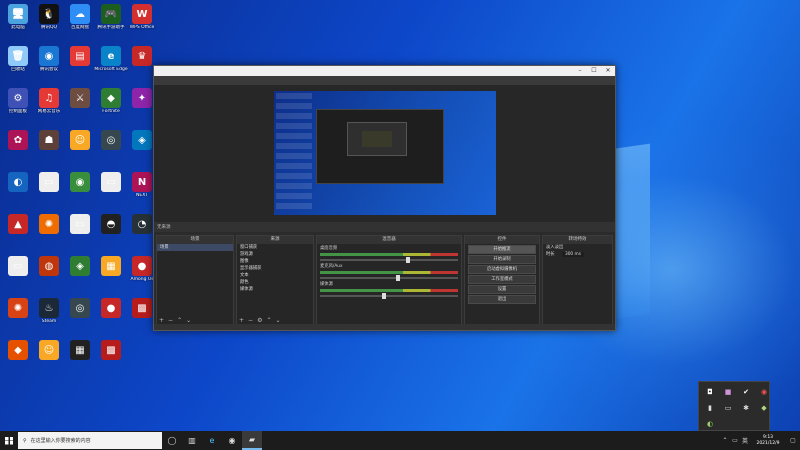 This screenshot has height=450, width=800. I want to click on security-tray-icon: ◐, so click(710, 424).